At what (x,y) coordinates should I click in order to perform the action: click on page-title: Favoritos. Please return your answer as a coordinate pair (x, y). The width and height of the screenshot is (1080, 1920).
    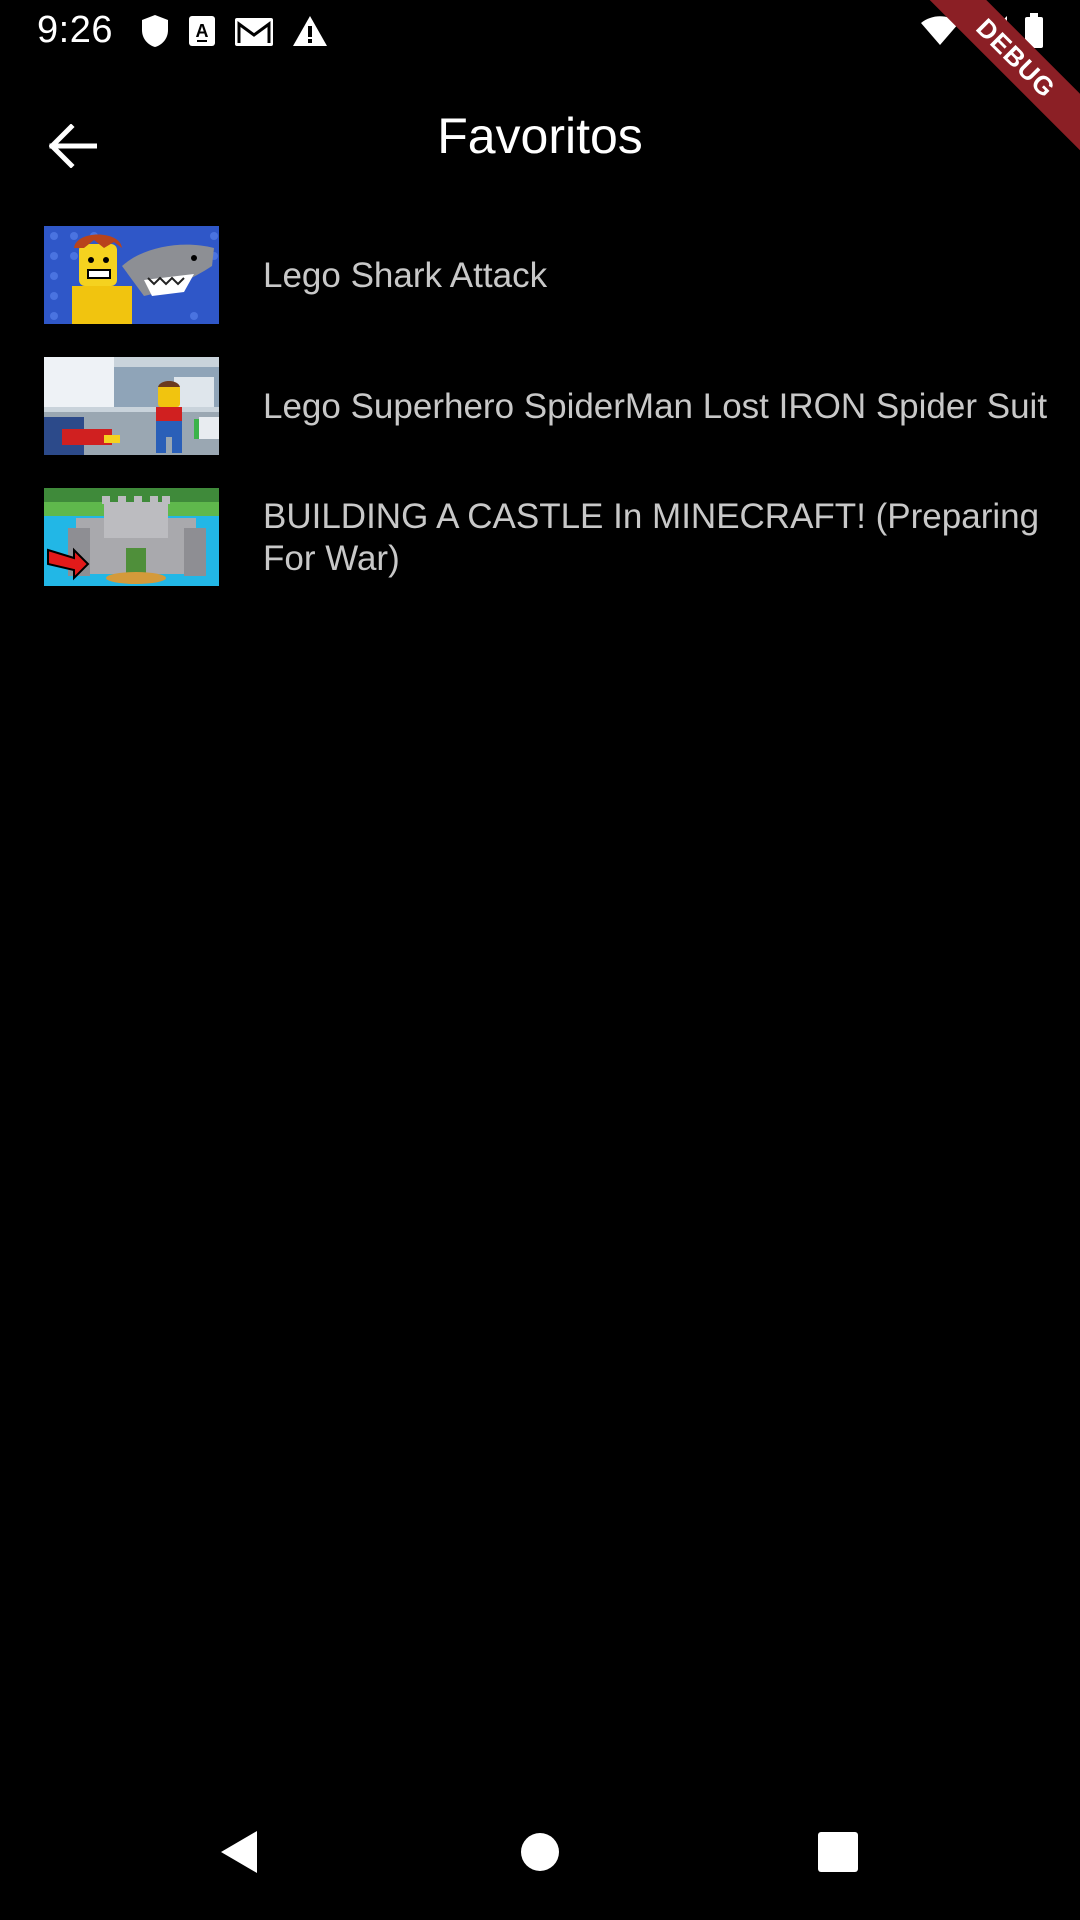
    Looking at the image, I should click on (540, 136).